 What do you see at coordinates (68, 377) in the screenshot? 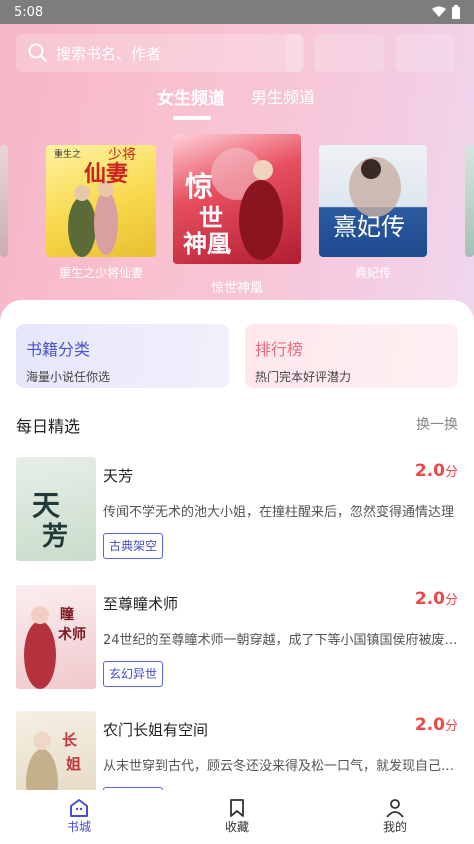
I see `category-entry-subtitle: 海量小说任你选` at bounding box center [68, 377].